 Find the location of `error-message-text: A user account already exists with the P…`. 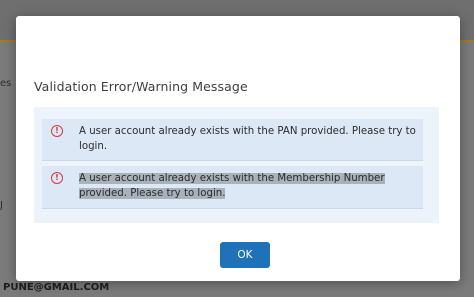

error-message-text: A user account already exists with the P… is located at coordinates (247, 139).